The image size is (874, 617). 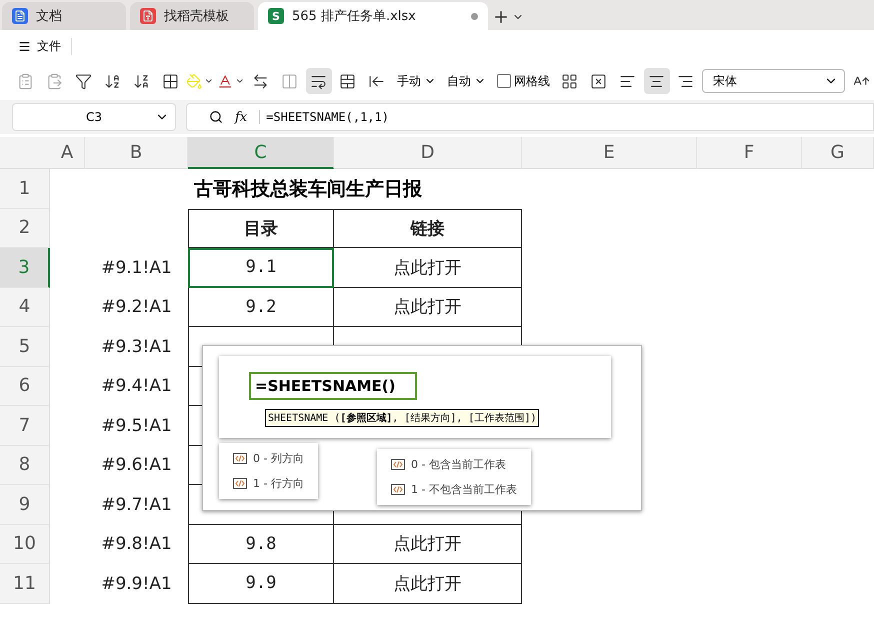 I want to click on document-icon, so click(x=20, y=16).